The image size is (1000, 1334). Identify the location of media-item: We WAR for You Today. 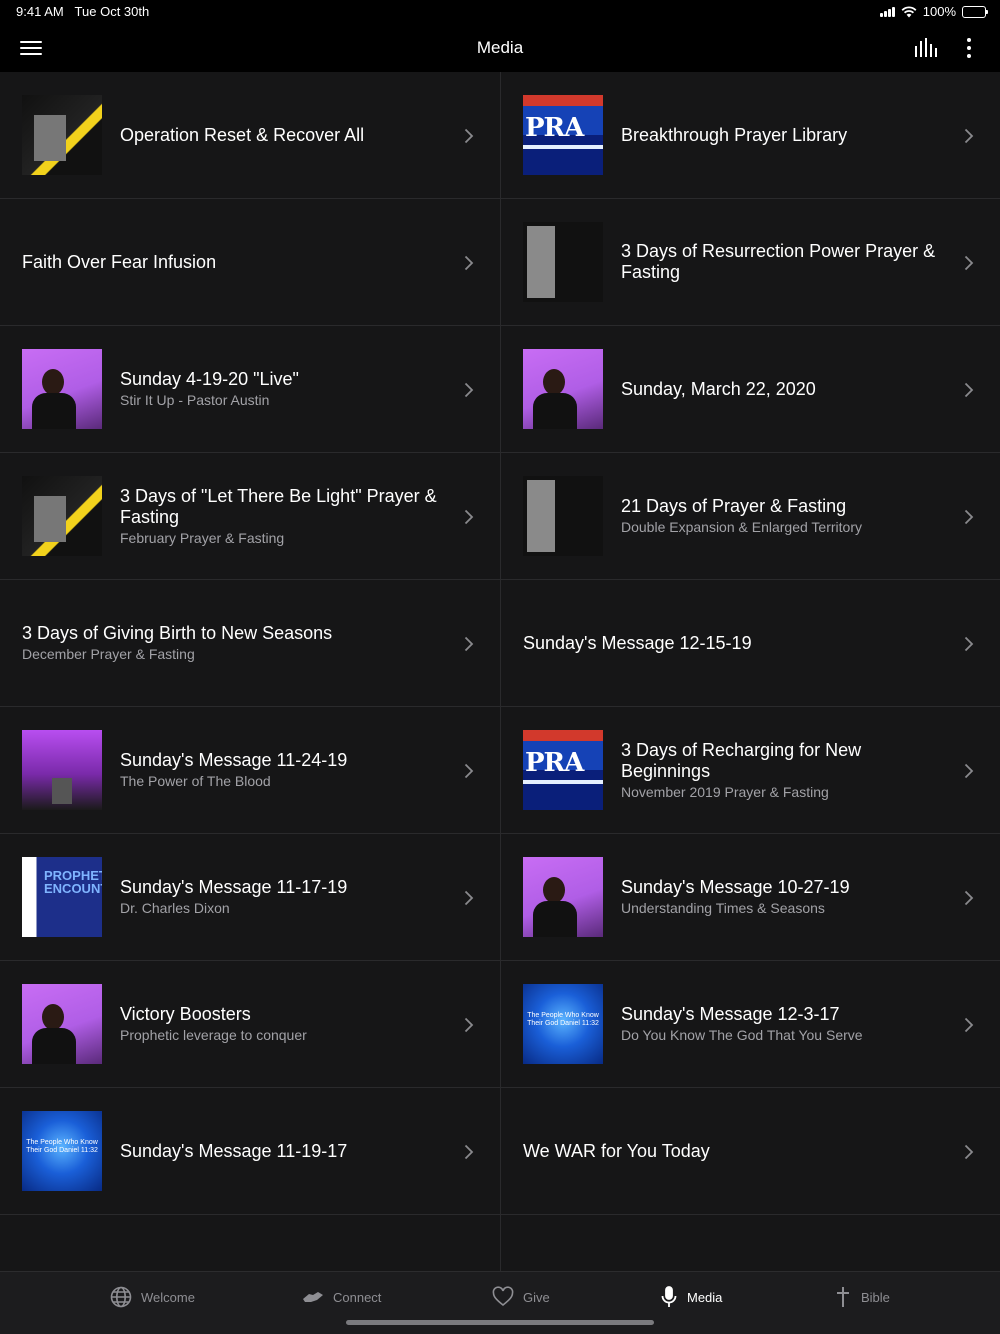
(750, 1151).